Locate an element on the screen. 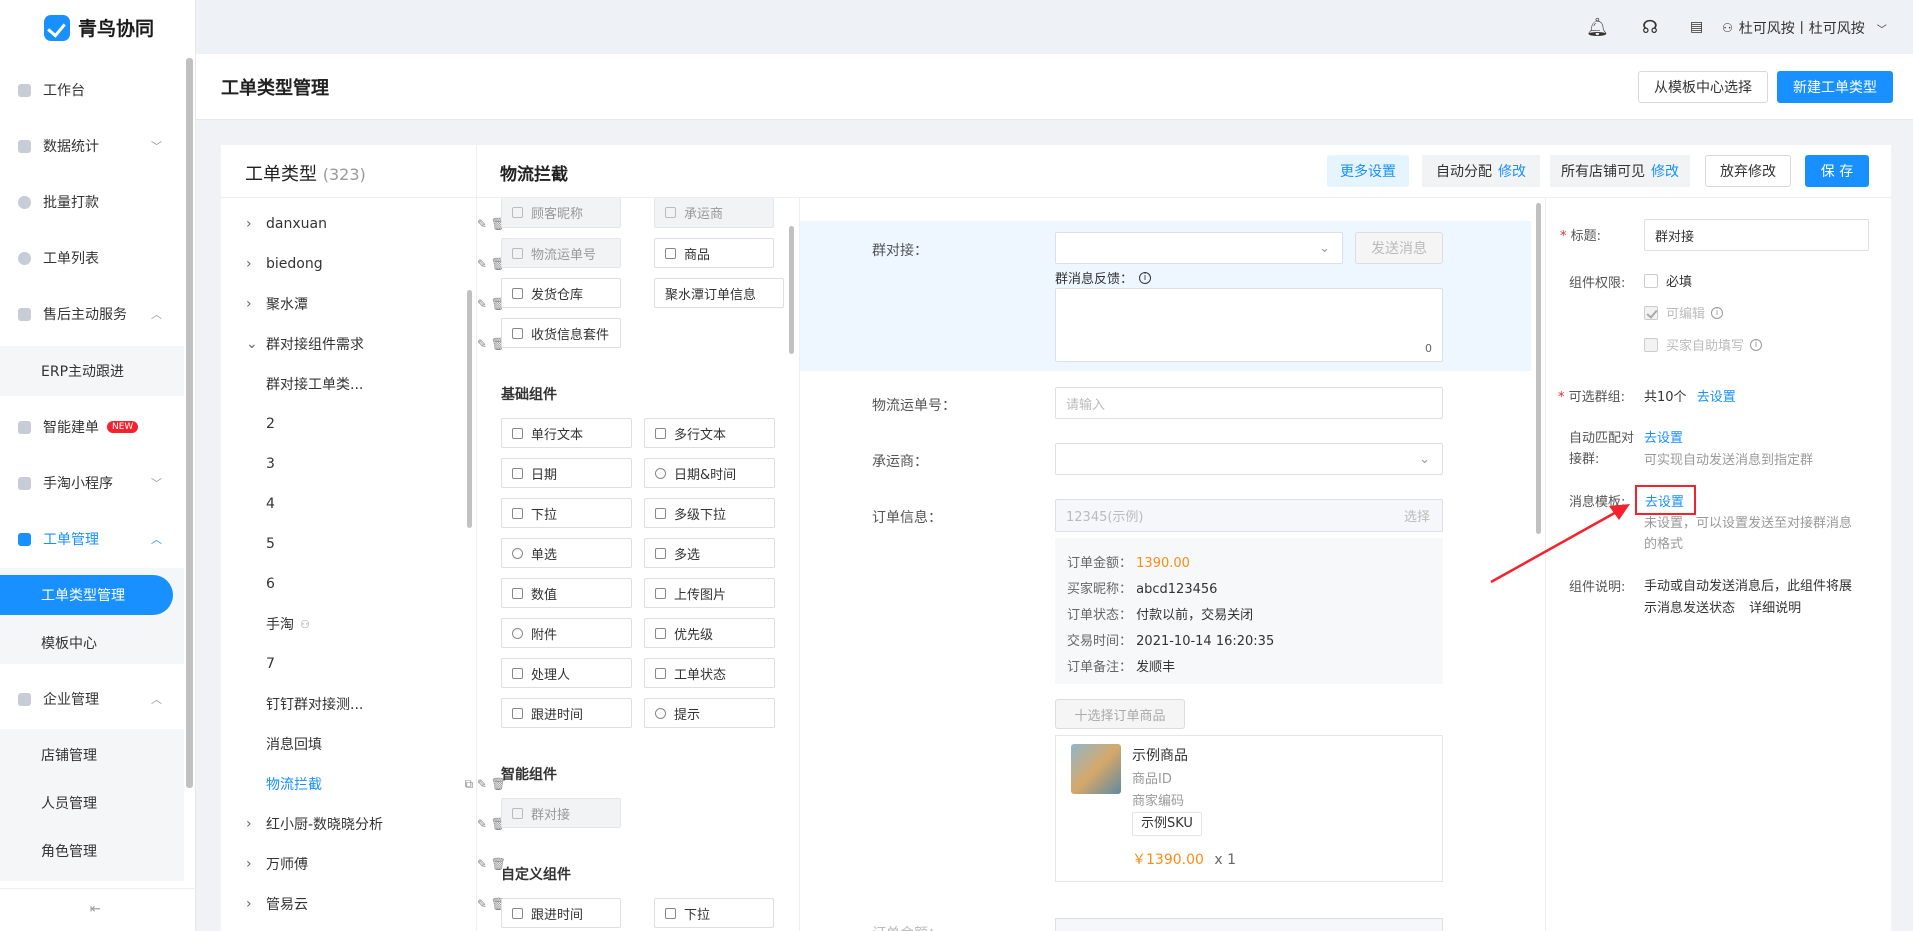  carrier-select: ⌄ is located at coordinates (1249, 459).